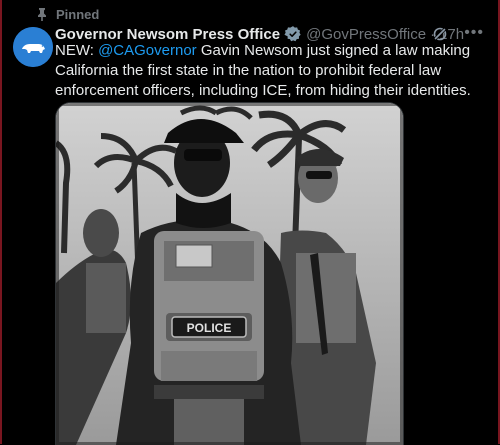  I want to click on avatar, so click(33, 47).